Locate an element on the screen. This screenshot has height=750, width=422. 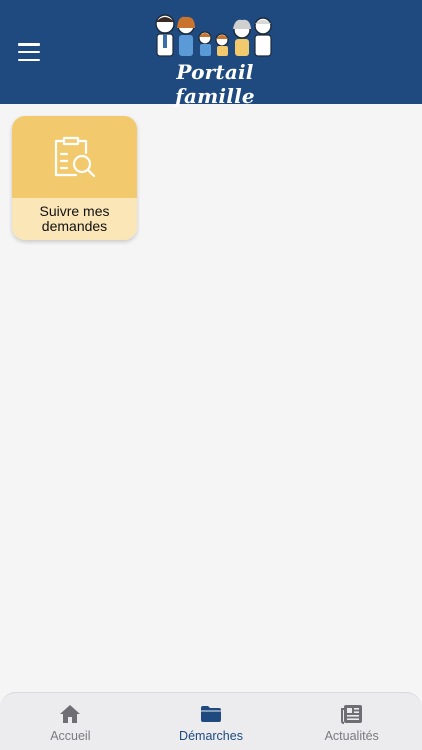
family-illustration-icon is located at coordinates (213, 35).